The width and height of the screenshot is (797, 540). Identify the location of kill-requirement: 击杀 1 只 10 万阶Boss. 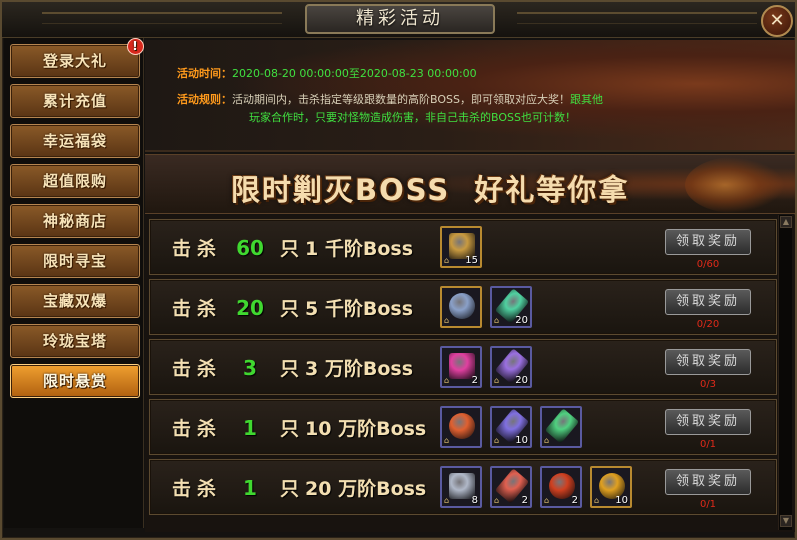
(299, 427).